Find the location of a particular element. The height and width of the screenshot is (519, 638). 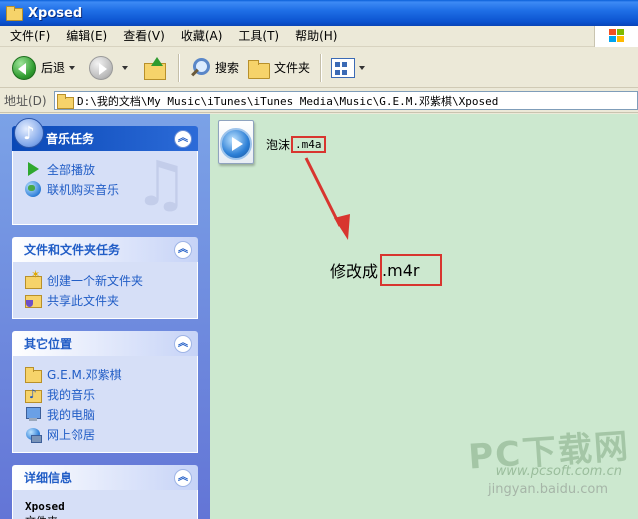

other-places-body: G.E.M.邓紫棋 我的音乐 我的电脑 网上邻居 is located at coordinates (105, 404).